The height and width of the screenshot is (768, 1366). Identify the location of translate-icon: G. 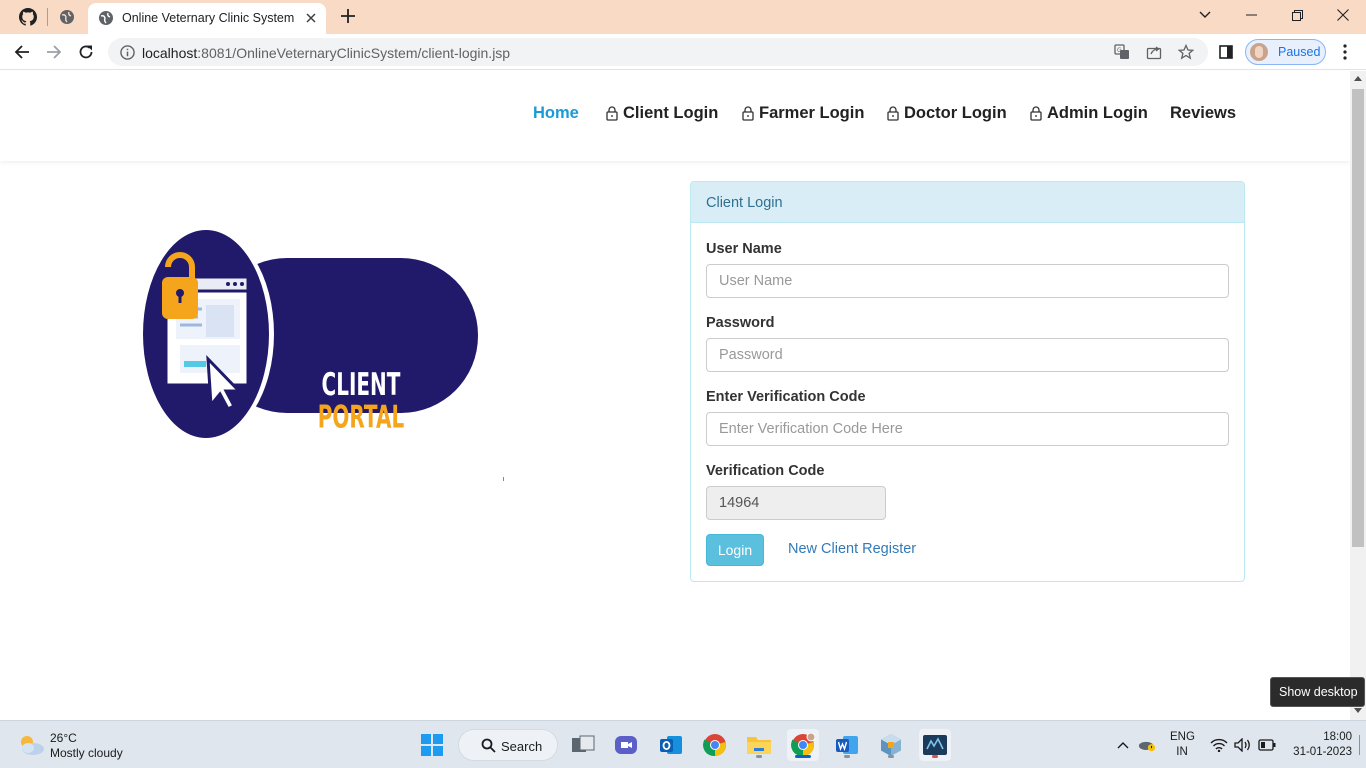
(1122, 52).